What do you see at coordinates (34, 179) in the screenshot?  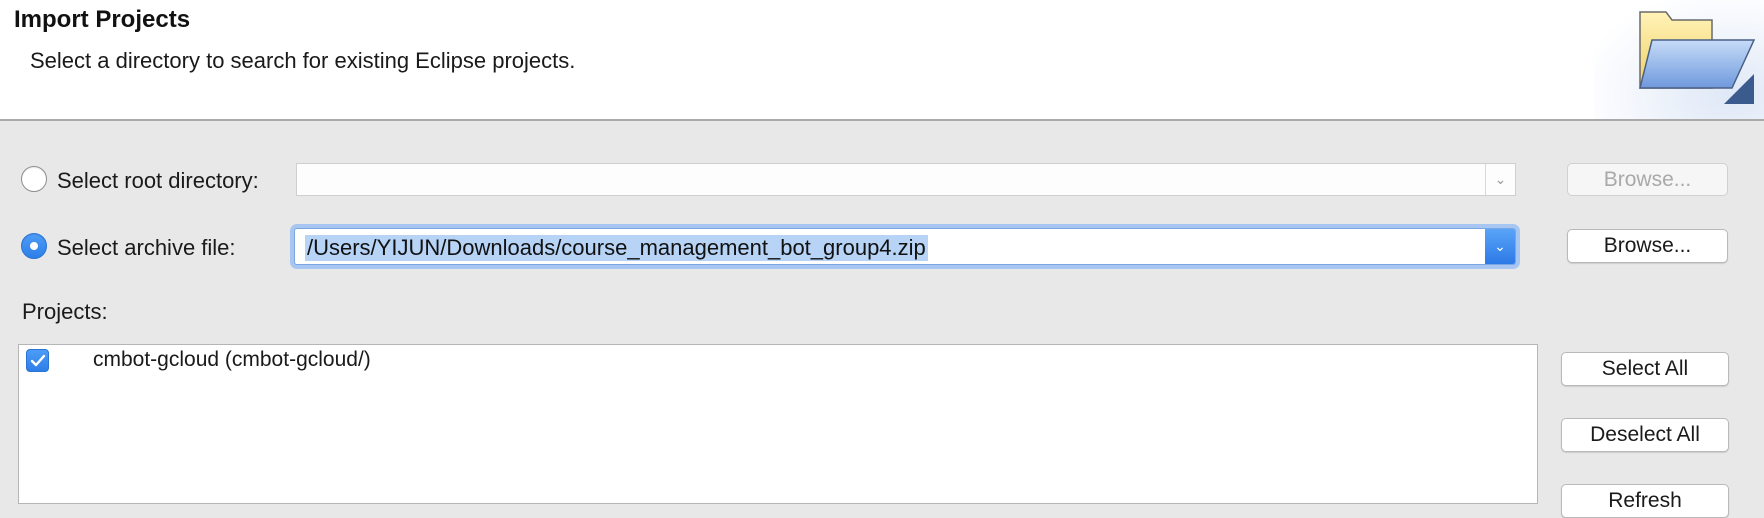 I see `root-directory-radio` at bounding box center [34, 179].